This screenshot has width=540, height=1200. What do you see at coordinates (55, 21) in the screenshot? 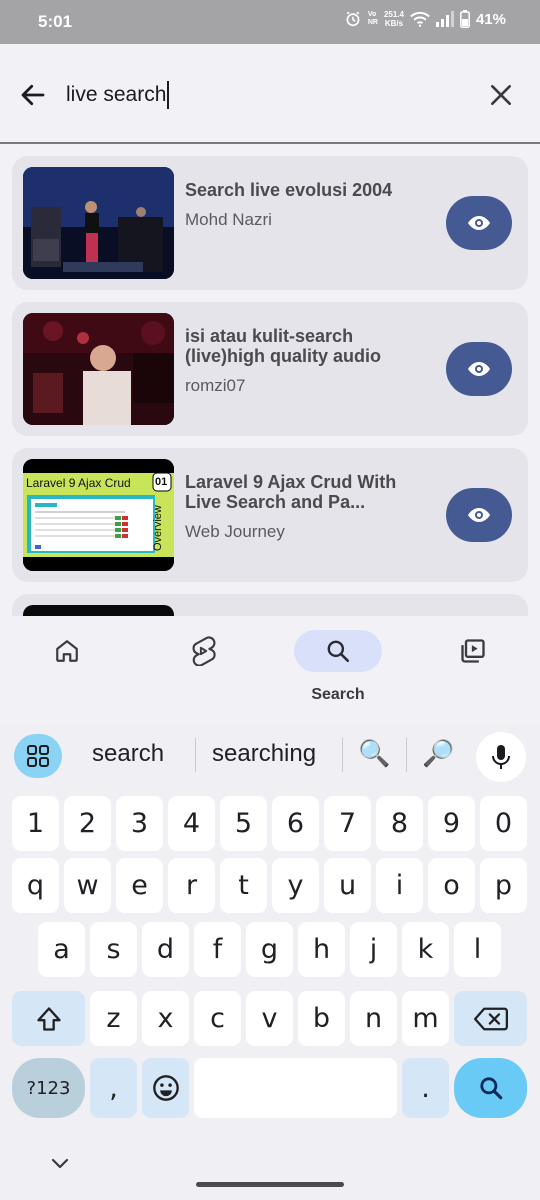
I see `status-time: 5:01` at bounding box center [55, 21].